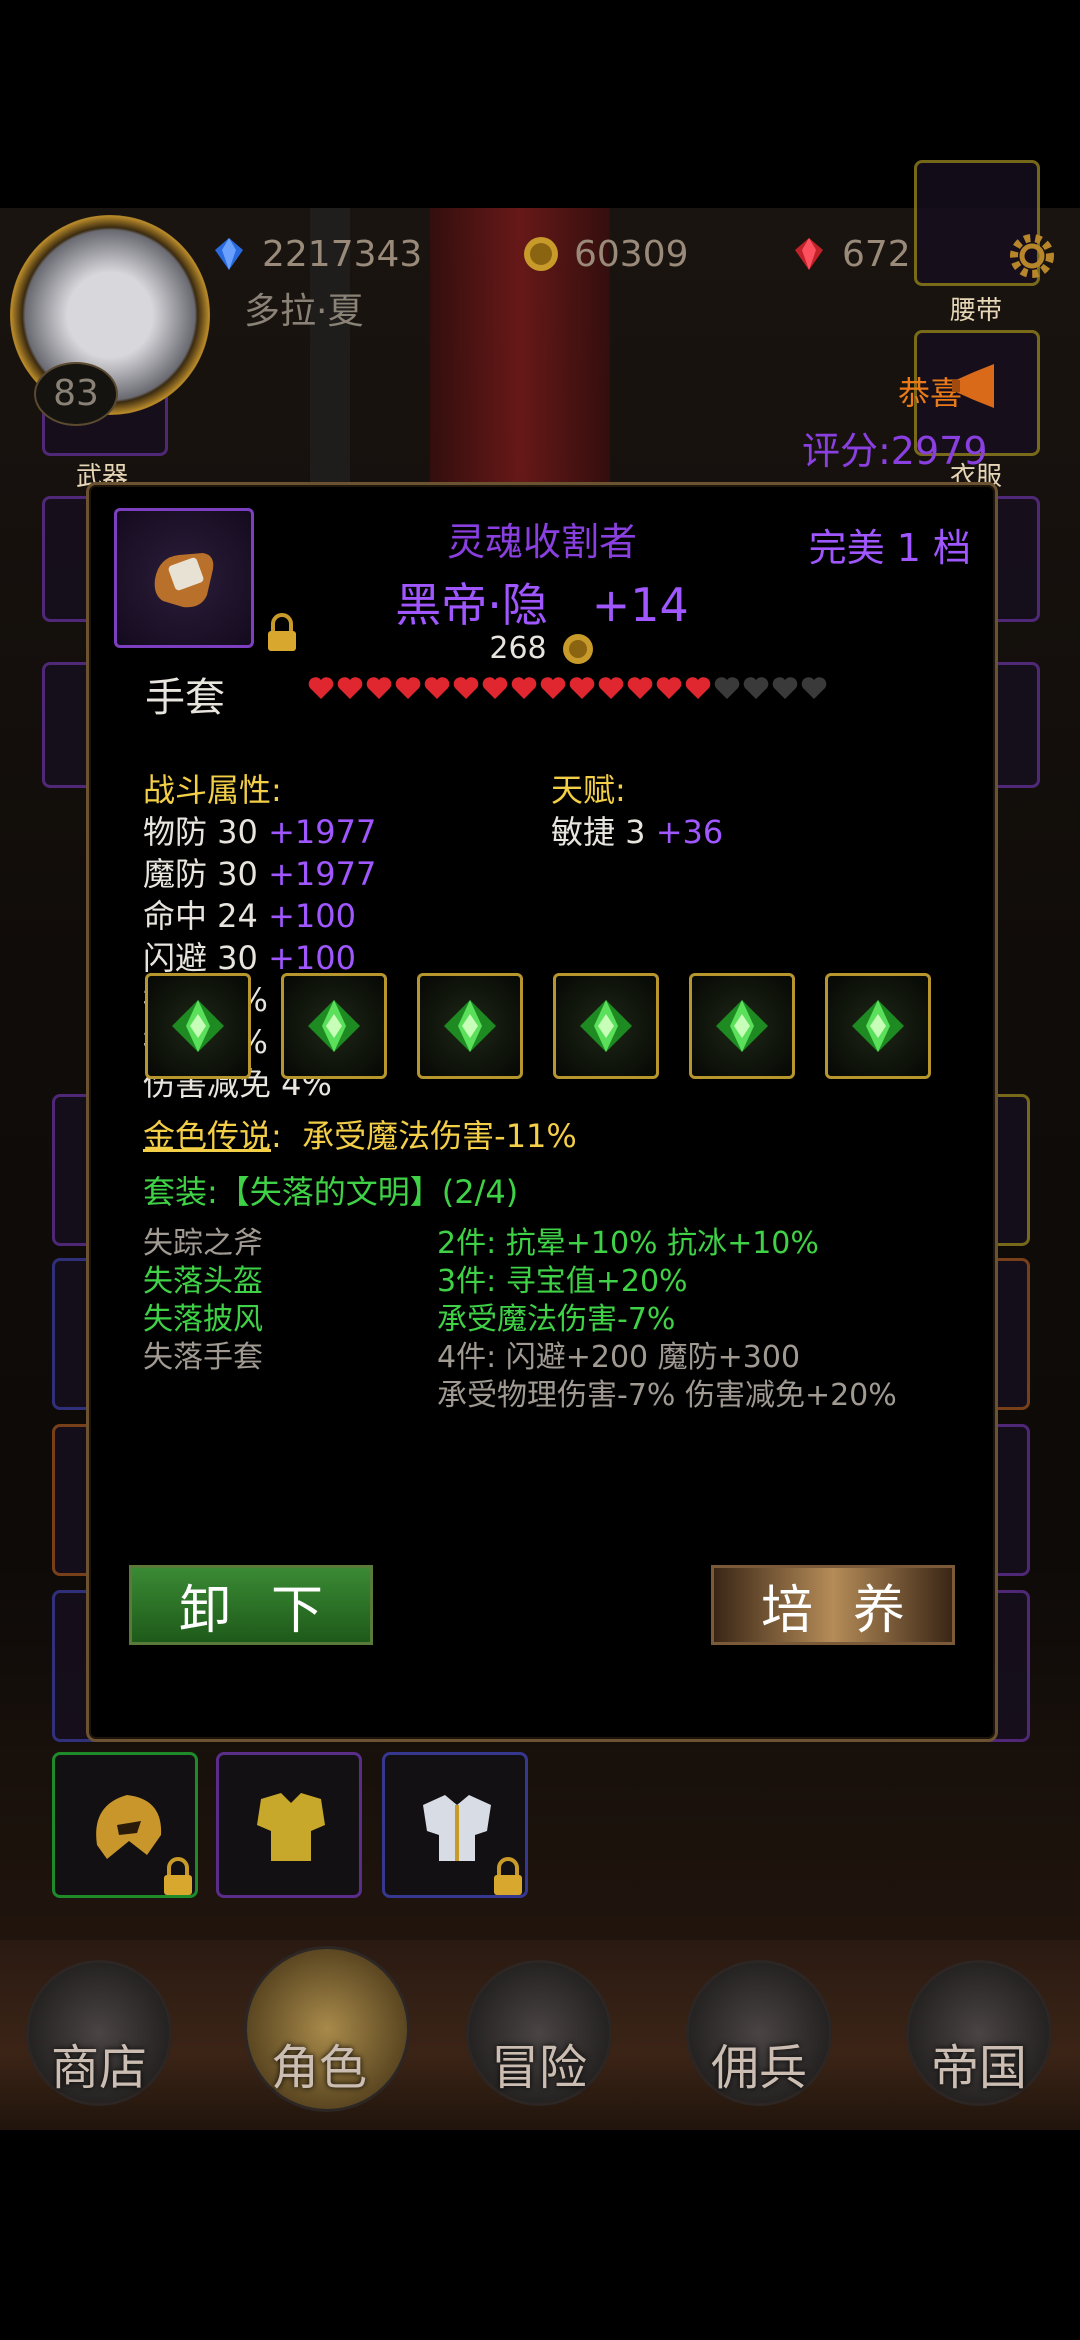 This screenshot has height=2340, width=1080. Describe the element at coordinates (212, 790) in the screenshot. I see `combat-stats-title: 战斗属性:` at that location.